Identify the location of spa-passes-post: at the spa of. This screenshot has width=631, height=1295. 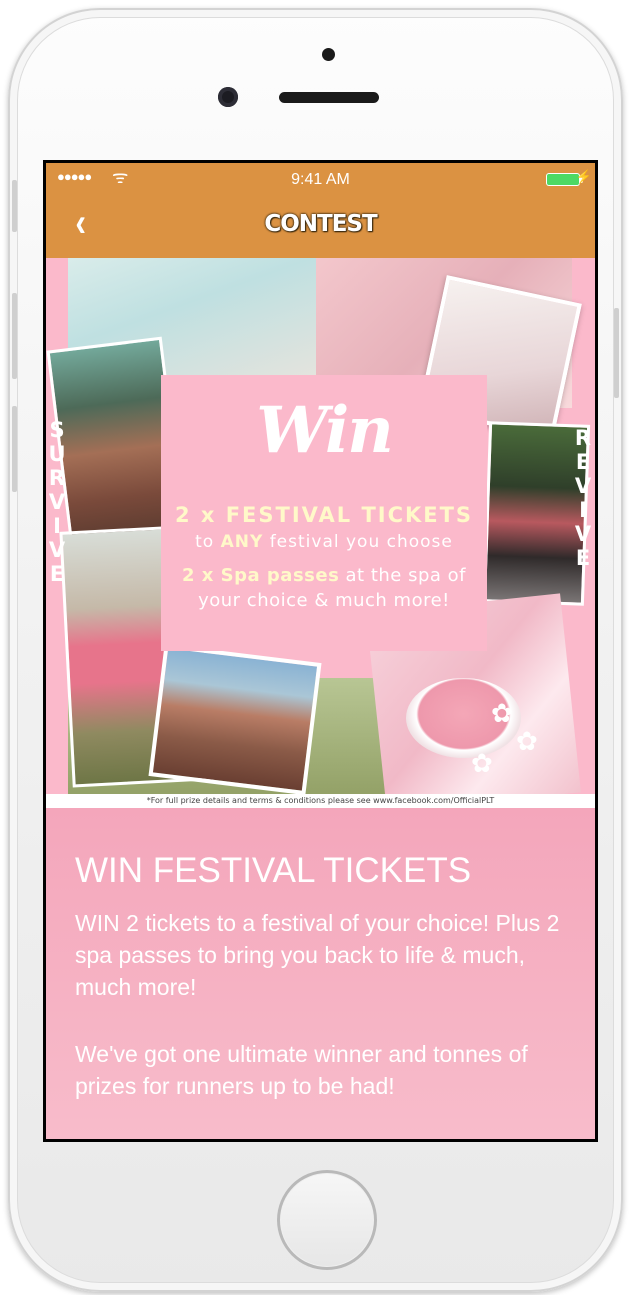
(402, 575).